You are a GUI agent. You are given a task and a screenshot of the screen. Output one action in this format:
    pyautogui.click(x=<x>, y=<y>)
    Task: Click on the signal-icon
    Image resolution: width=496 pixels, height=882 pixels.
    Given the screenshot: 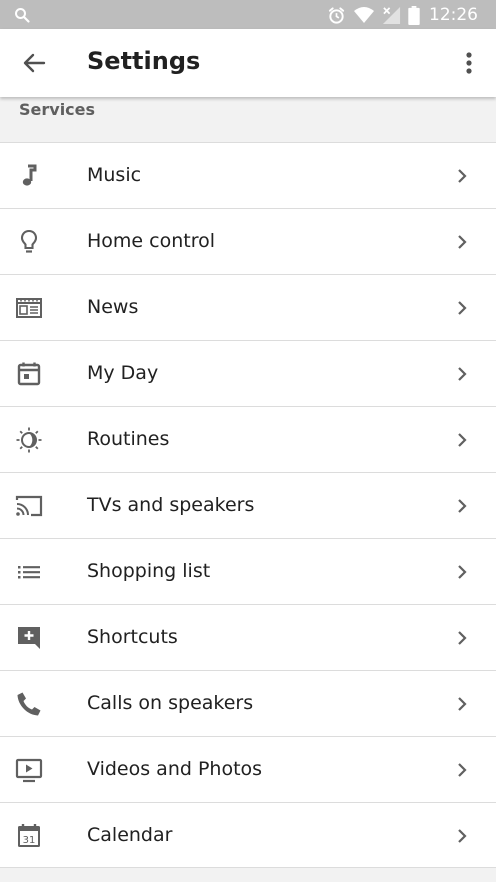 What is the action you would take?
    pyautogui.click(x=391, y=15)
    